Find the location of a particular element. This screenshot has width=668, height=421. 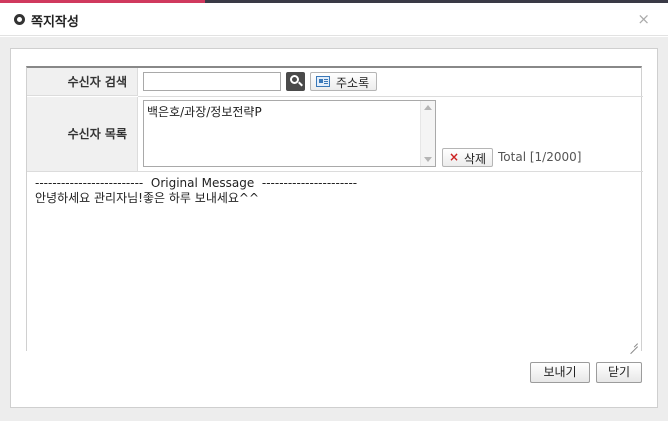

delete-label: 삭제 is located at coordinates (475, 159).